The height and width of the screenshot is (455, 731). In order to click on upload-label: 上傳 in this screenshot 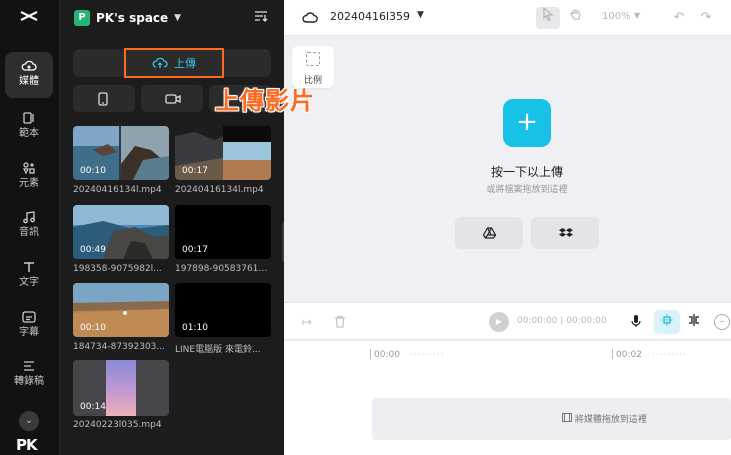, I will do `click(185, 63)`.